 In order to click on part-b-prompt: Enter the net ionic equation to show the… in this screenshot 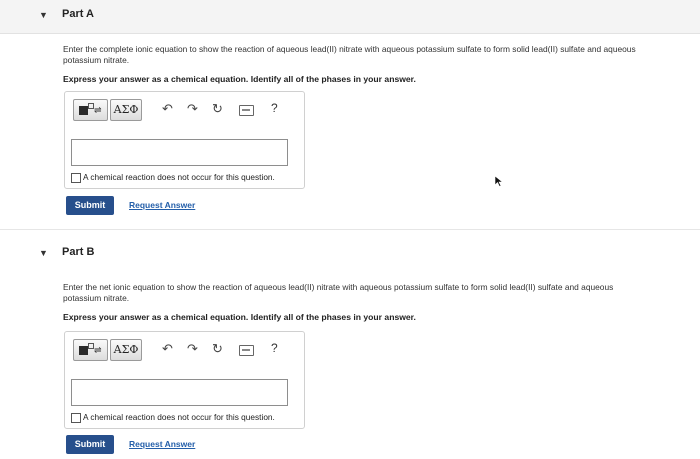, I will do `click(338, 293)`.